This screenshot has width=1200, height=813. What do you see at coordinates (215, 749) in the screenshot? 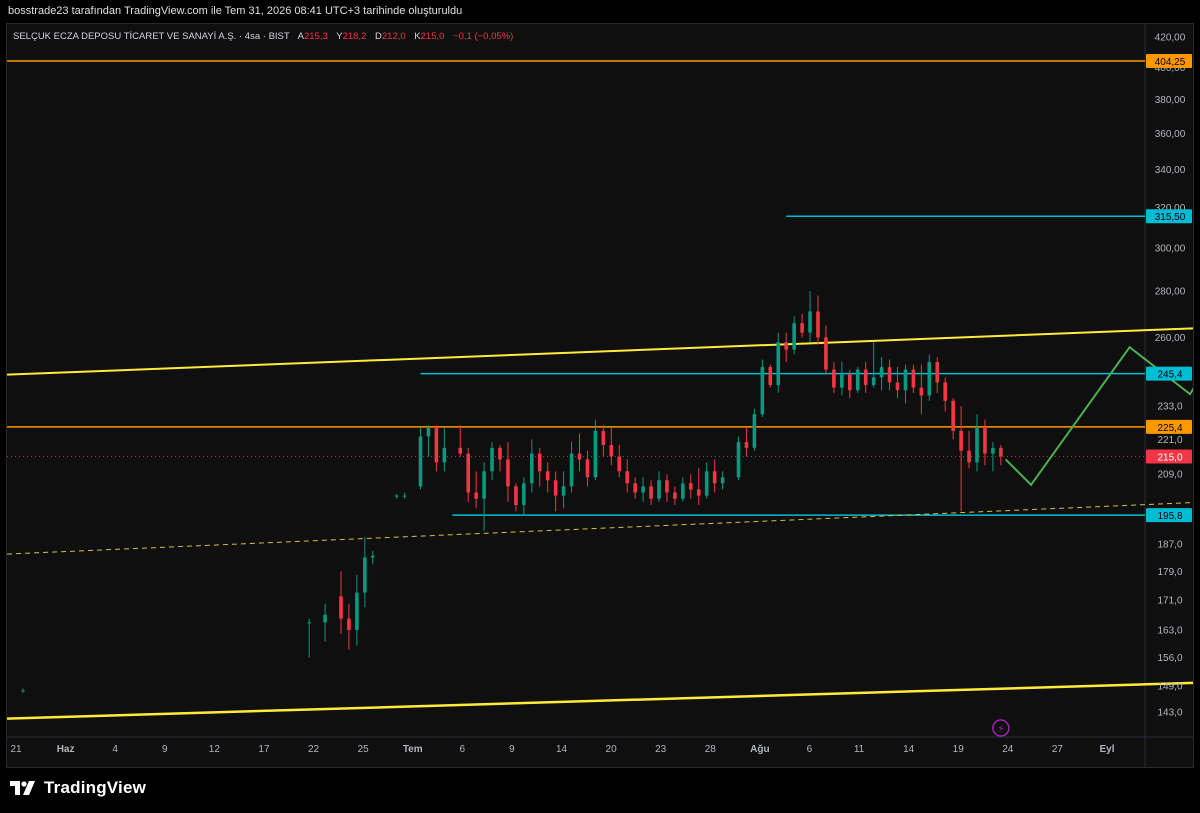
I see `time-tick-label: 12` at bounding box center [215, 749].